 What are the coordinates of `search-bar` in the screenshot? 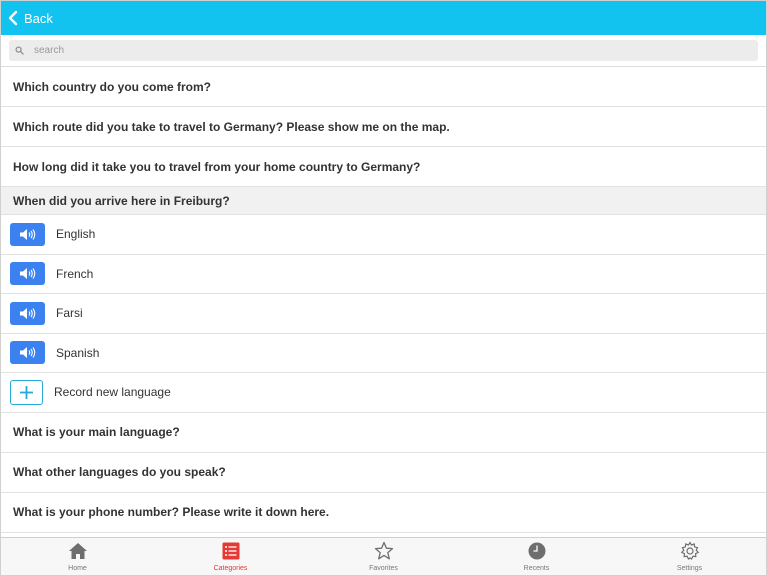 It's located at (383, 51).